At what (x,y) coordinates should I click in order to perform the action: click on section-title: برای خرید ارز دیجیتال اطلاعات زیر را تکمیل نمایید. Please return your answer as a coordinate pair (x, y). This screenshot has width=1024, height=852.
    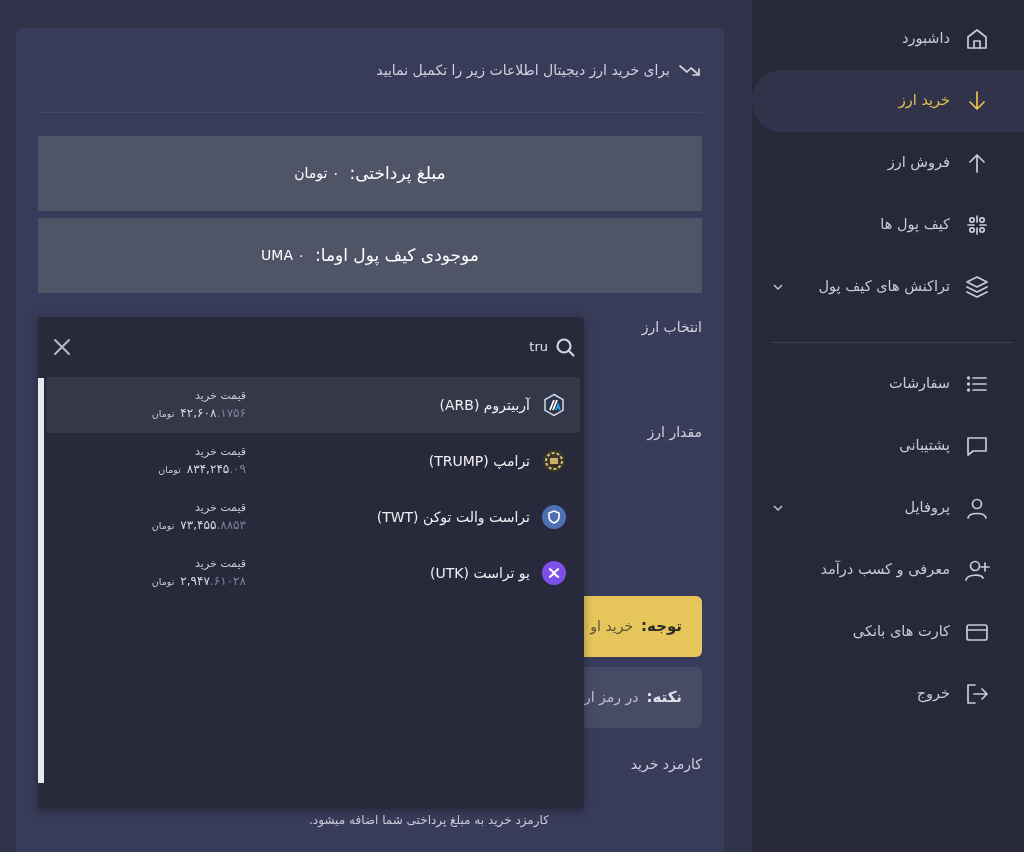
    Looking at the image, I should click on (523, 70).